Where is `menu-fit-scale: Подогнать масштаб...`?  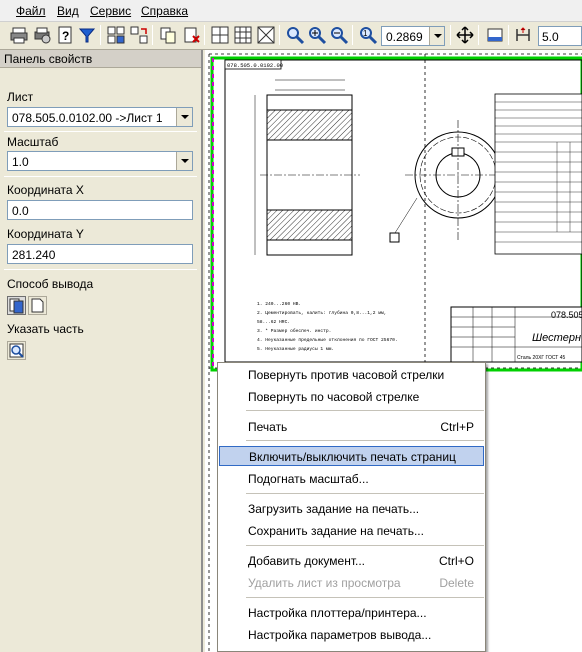
menu-fit-scale: Подогнать масштаб... is located at coordinates (351, 479).